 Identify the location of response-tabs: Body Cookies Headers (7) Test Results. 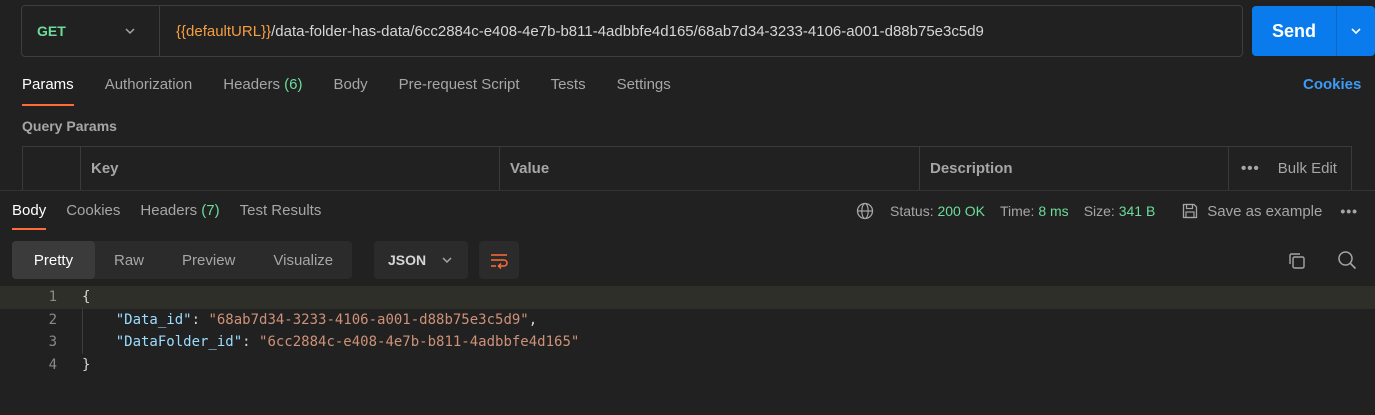
(176, 216).